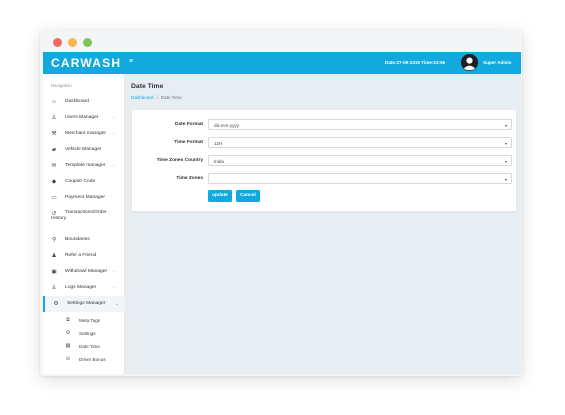 The image size is (565, 415). I want to click on chevron-down-icon: ⌄, so click(117, 303).